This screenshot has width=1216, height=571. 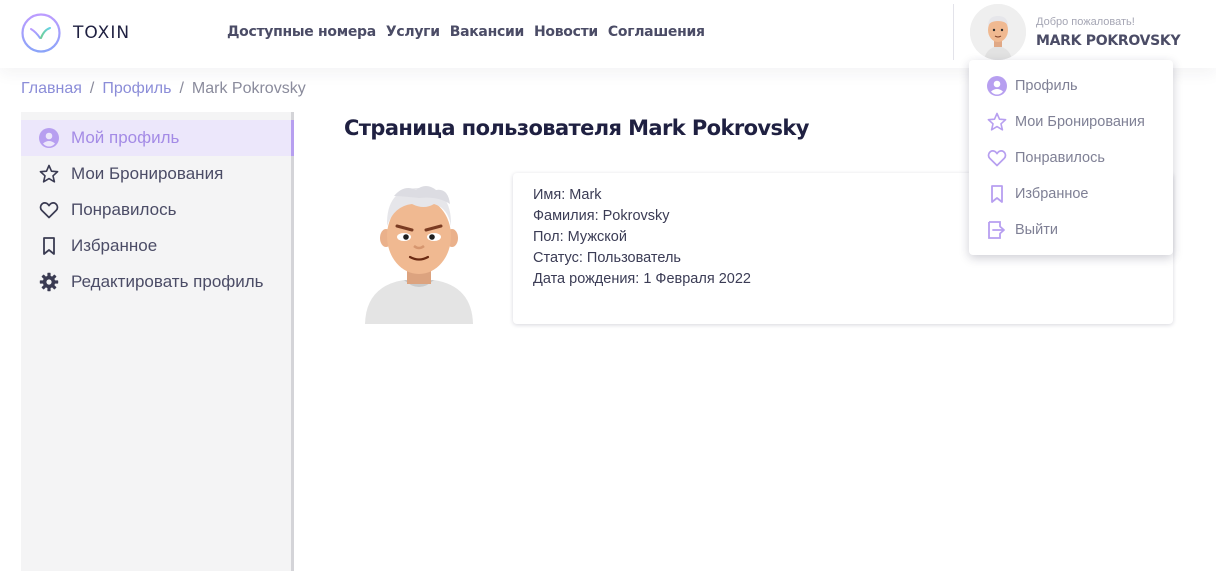 What do you see at coordinates (656, 32) in the screenshot?
I see `nav-item-agreements: Соглашения` at bounding box center [656, 32].